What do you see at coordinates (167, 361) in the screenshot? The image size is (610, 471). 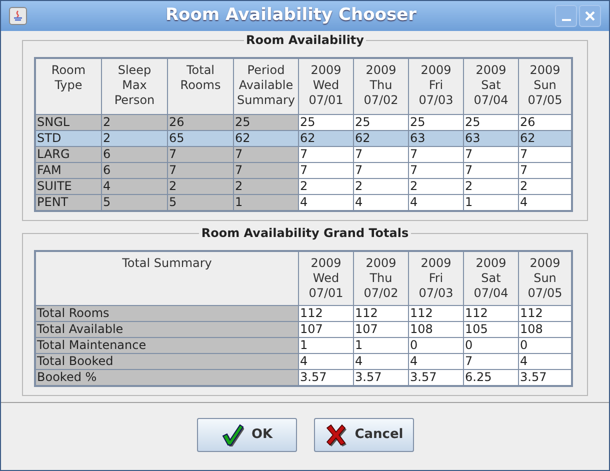 I see `table-cell: Total Booked` at bounding box center [167, 361].